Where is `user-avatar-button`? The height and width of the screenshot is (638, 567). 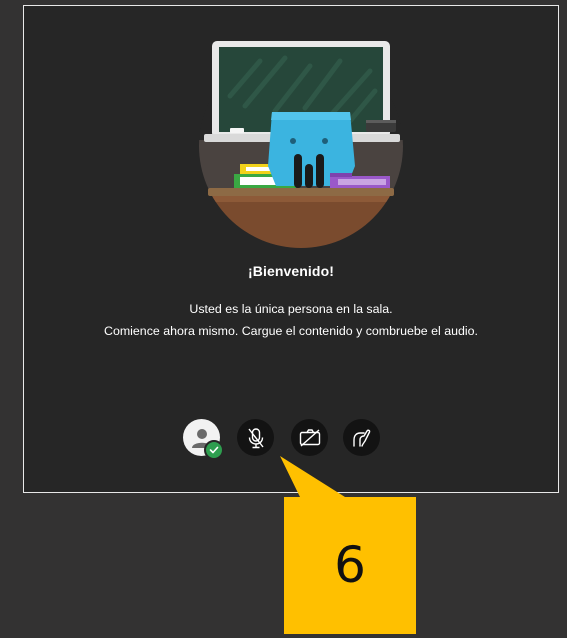
user-avatar-button is located at coordinates (203, 439).